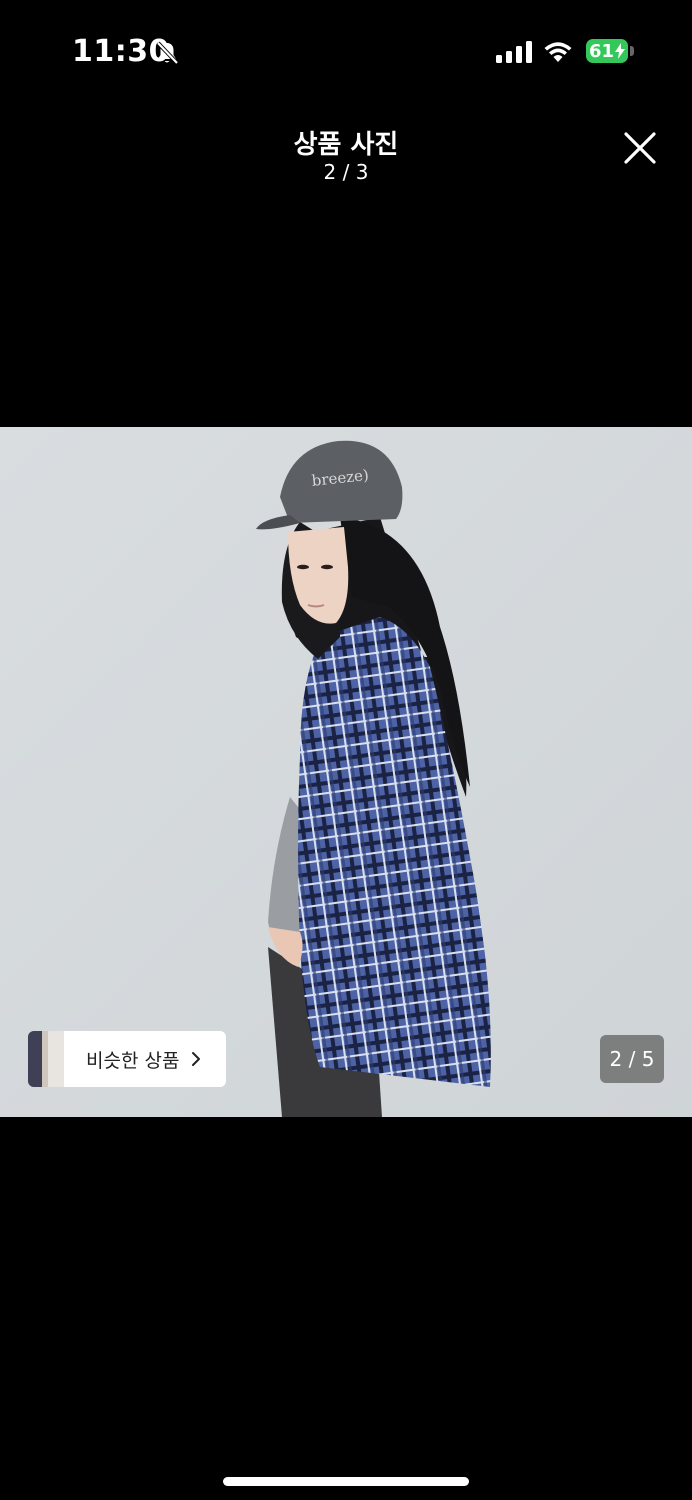 Image resolution: width=692 pixels, height=1500 pixels. I want to click on bell-slash-icon, so click(167, 53).